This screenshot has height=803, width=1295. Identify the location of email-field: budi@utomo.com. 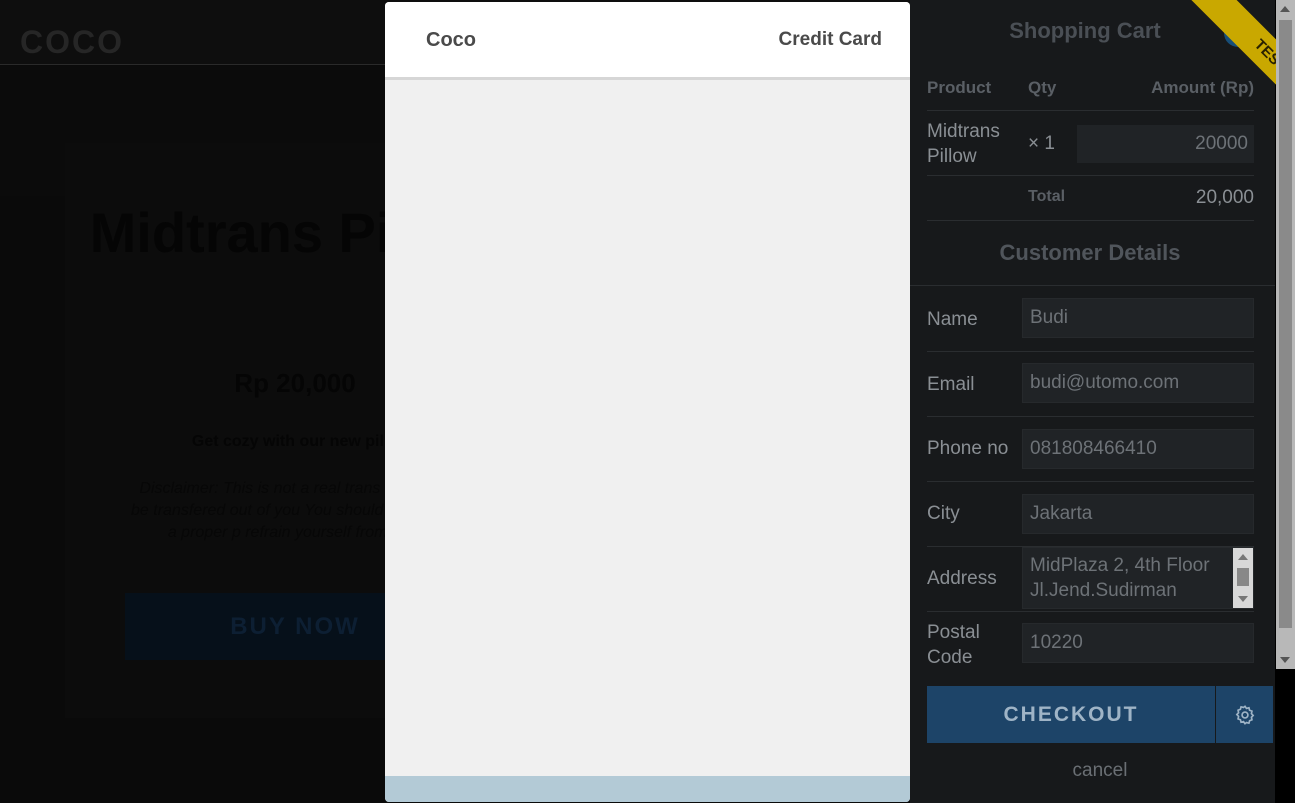
(1138, 383).